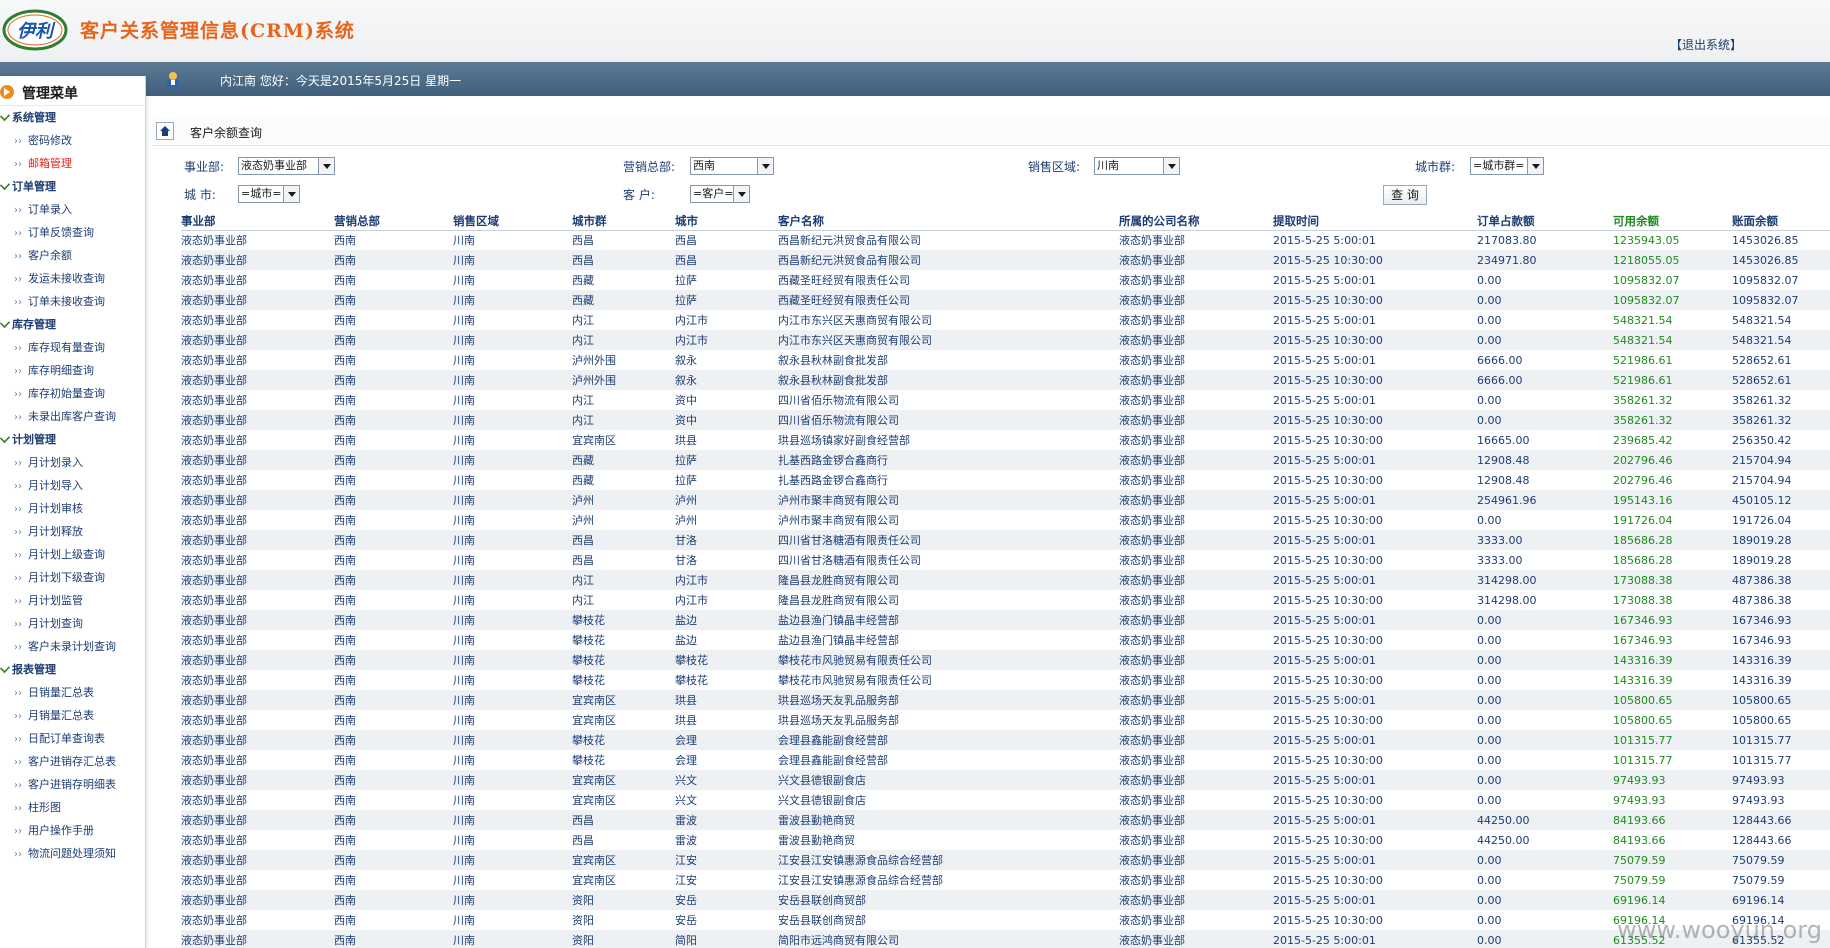  Describe the element at coordinates (72, 416) in the screenshot. I see `sidebar-item: ›› 未录出库客户查询` at that location.